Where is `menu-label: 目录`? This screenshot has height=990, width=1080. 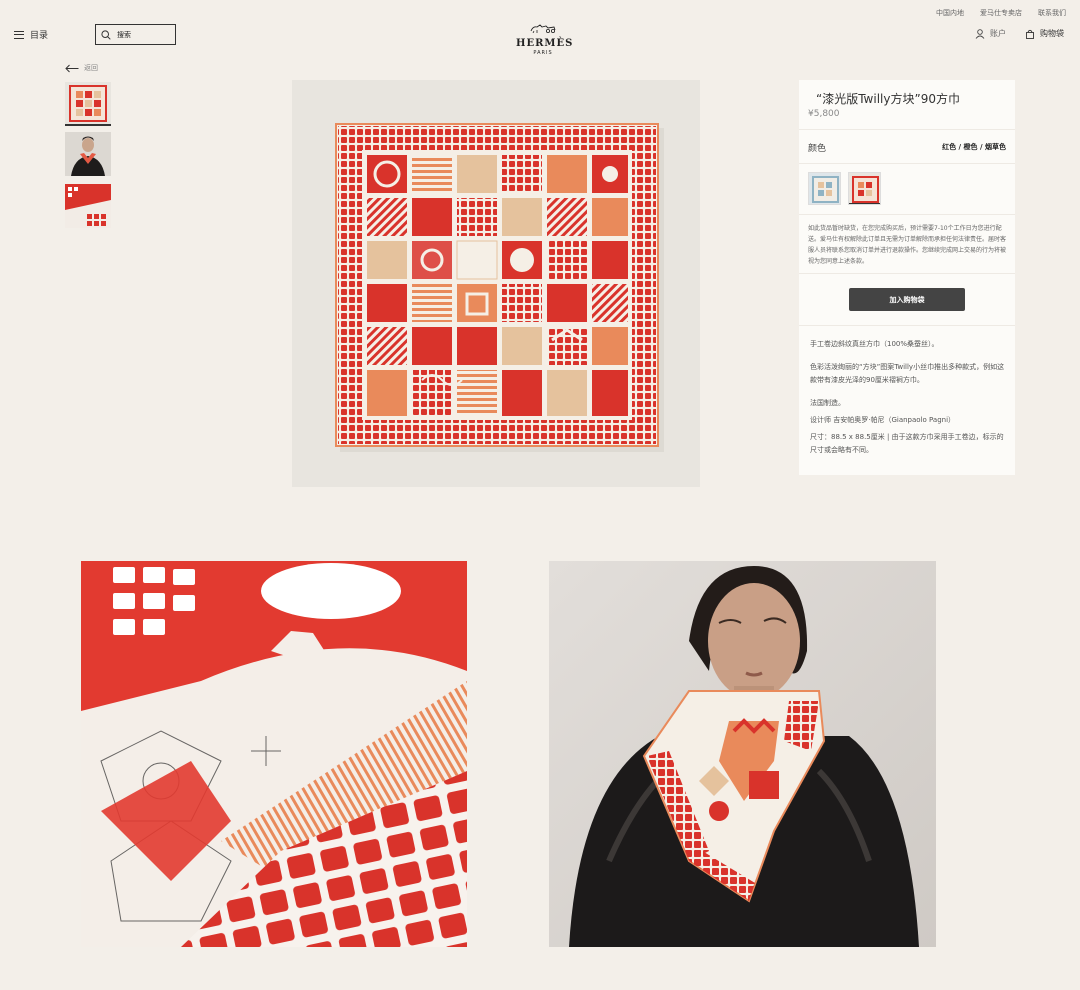
menu-label: 目录 is located at coordinates (39, 36).